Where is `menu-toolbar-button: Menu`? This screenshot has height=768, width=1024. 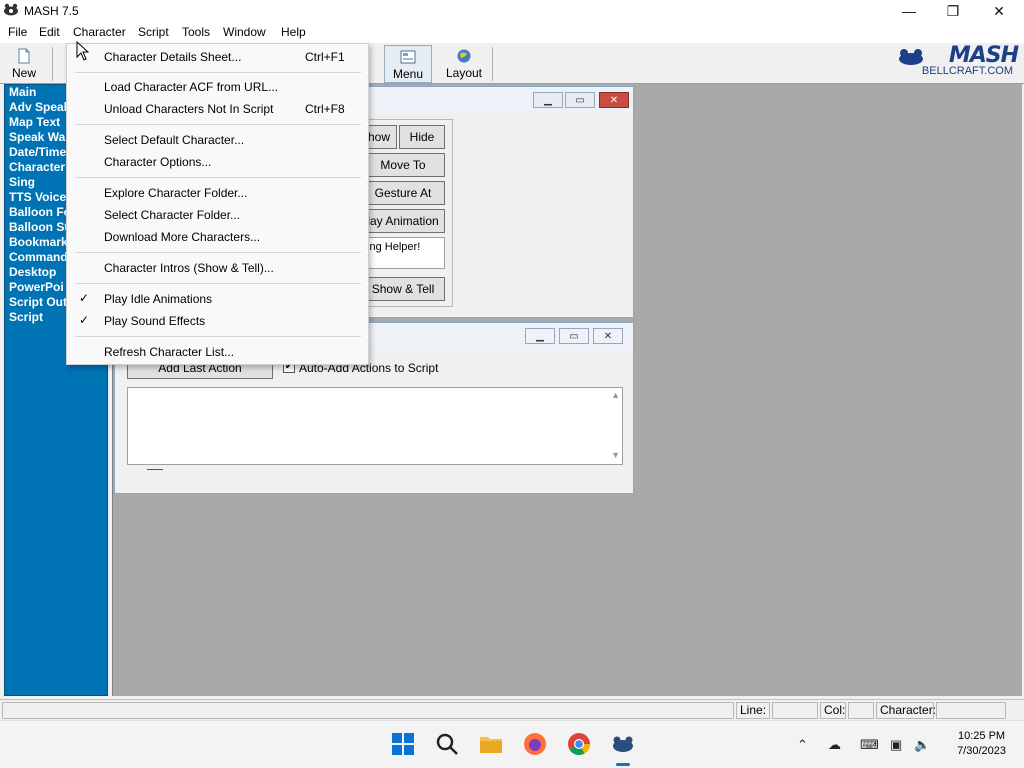 menu-toolbar-button: Menu is located at coordinates (408, 64).